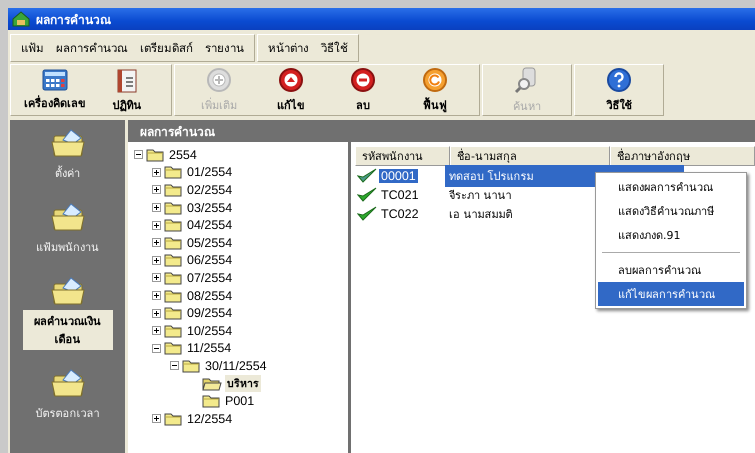 The height and width of the screenshot is (453, 755). I want to click on table-cell-text: TC022, so click(400, 213).